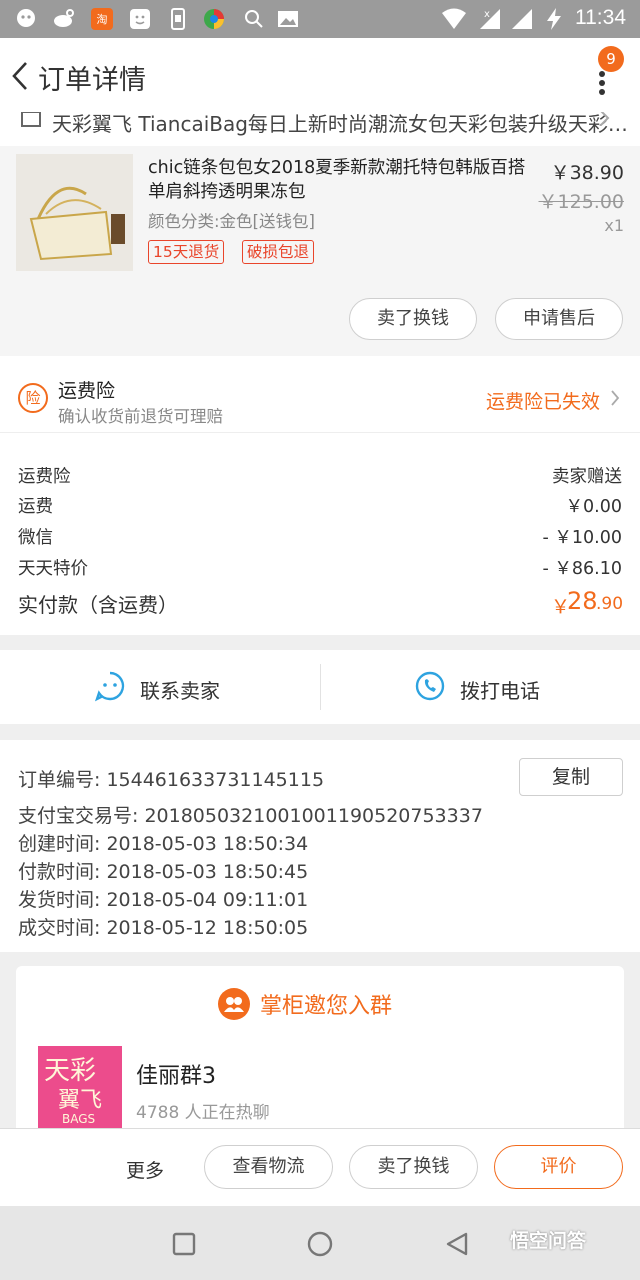 The image size is (640, 1280). I want to click on cost-label: 运费, so click(35, 507).